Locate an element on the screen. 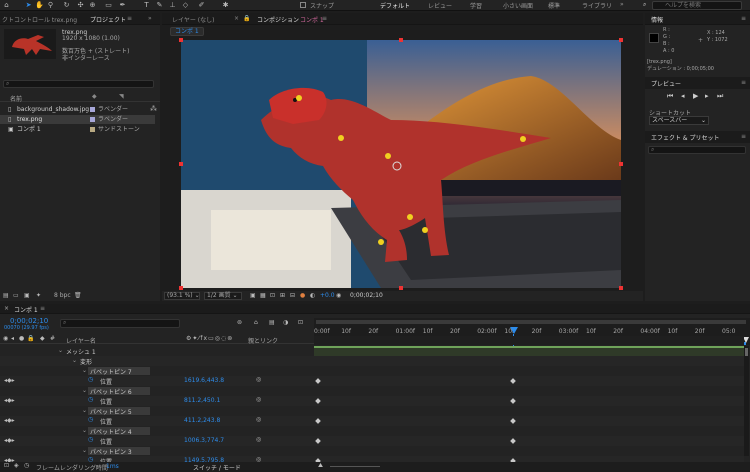 Image resolution: width=750 pixels, height=472 pixels. breadcrumb: コンポ 1 is located at coordinates (187, 31).